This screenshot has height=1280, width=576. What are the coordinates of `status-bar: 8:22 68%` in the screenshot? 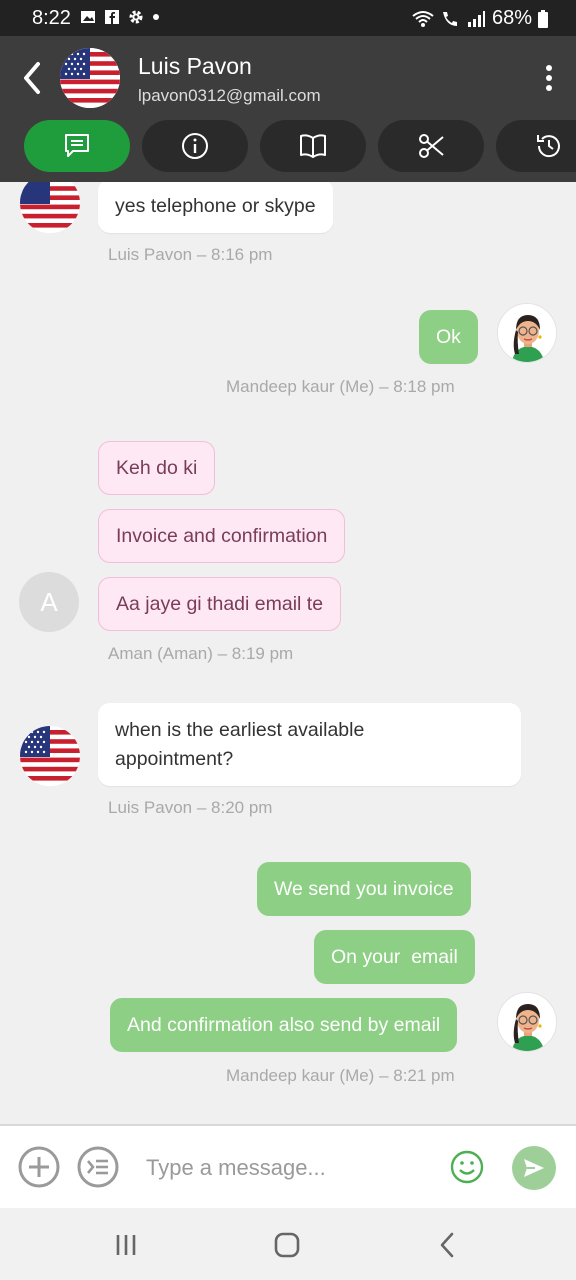 It's located at (288, 18).